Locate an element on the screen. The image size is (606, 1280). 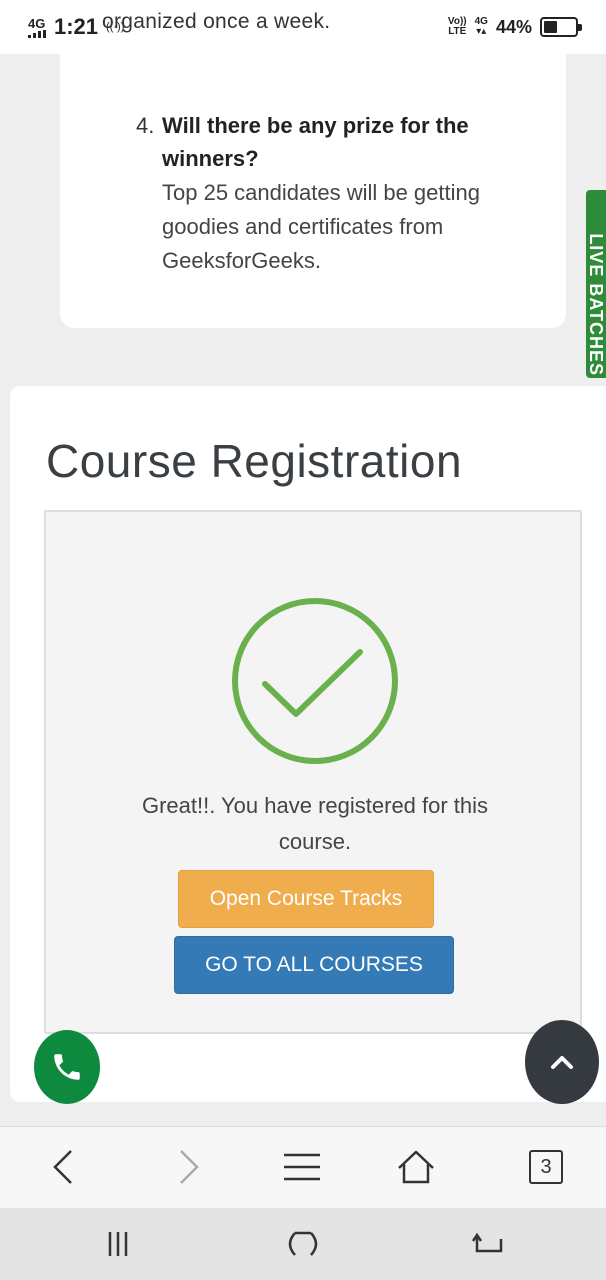
call-button is located at coordinates (67, 1067).